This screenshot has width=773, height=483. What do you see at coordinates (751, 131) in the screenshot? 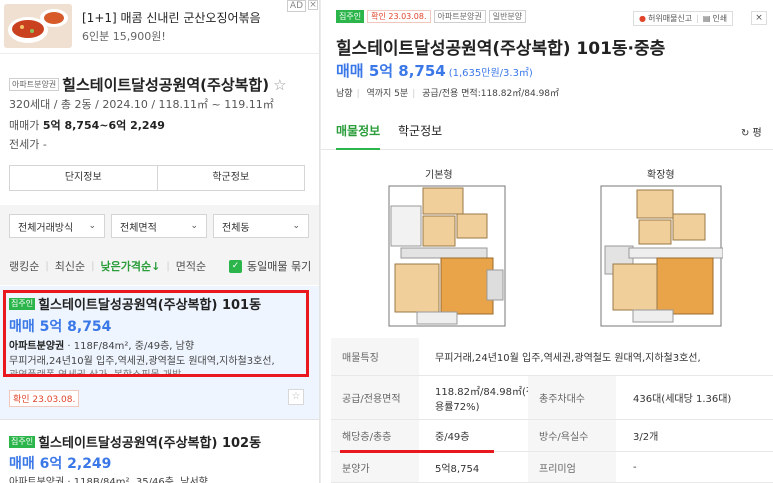
I see `refresh-button: ↻ 평` at bounding box center [751, 131].